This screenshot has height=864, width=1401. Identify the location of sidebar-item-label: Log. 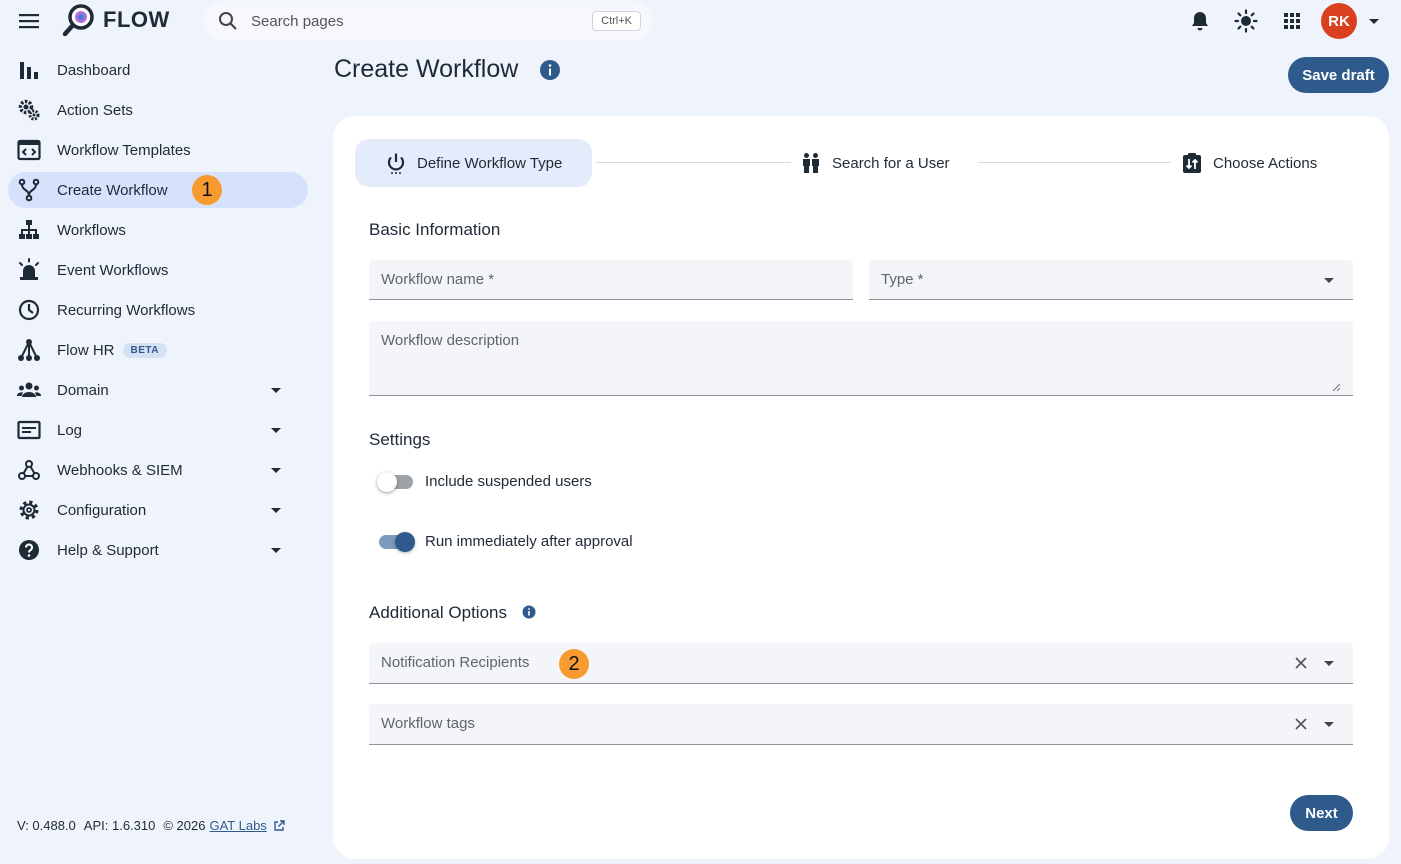
(70, 430).